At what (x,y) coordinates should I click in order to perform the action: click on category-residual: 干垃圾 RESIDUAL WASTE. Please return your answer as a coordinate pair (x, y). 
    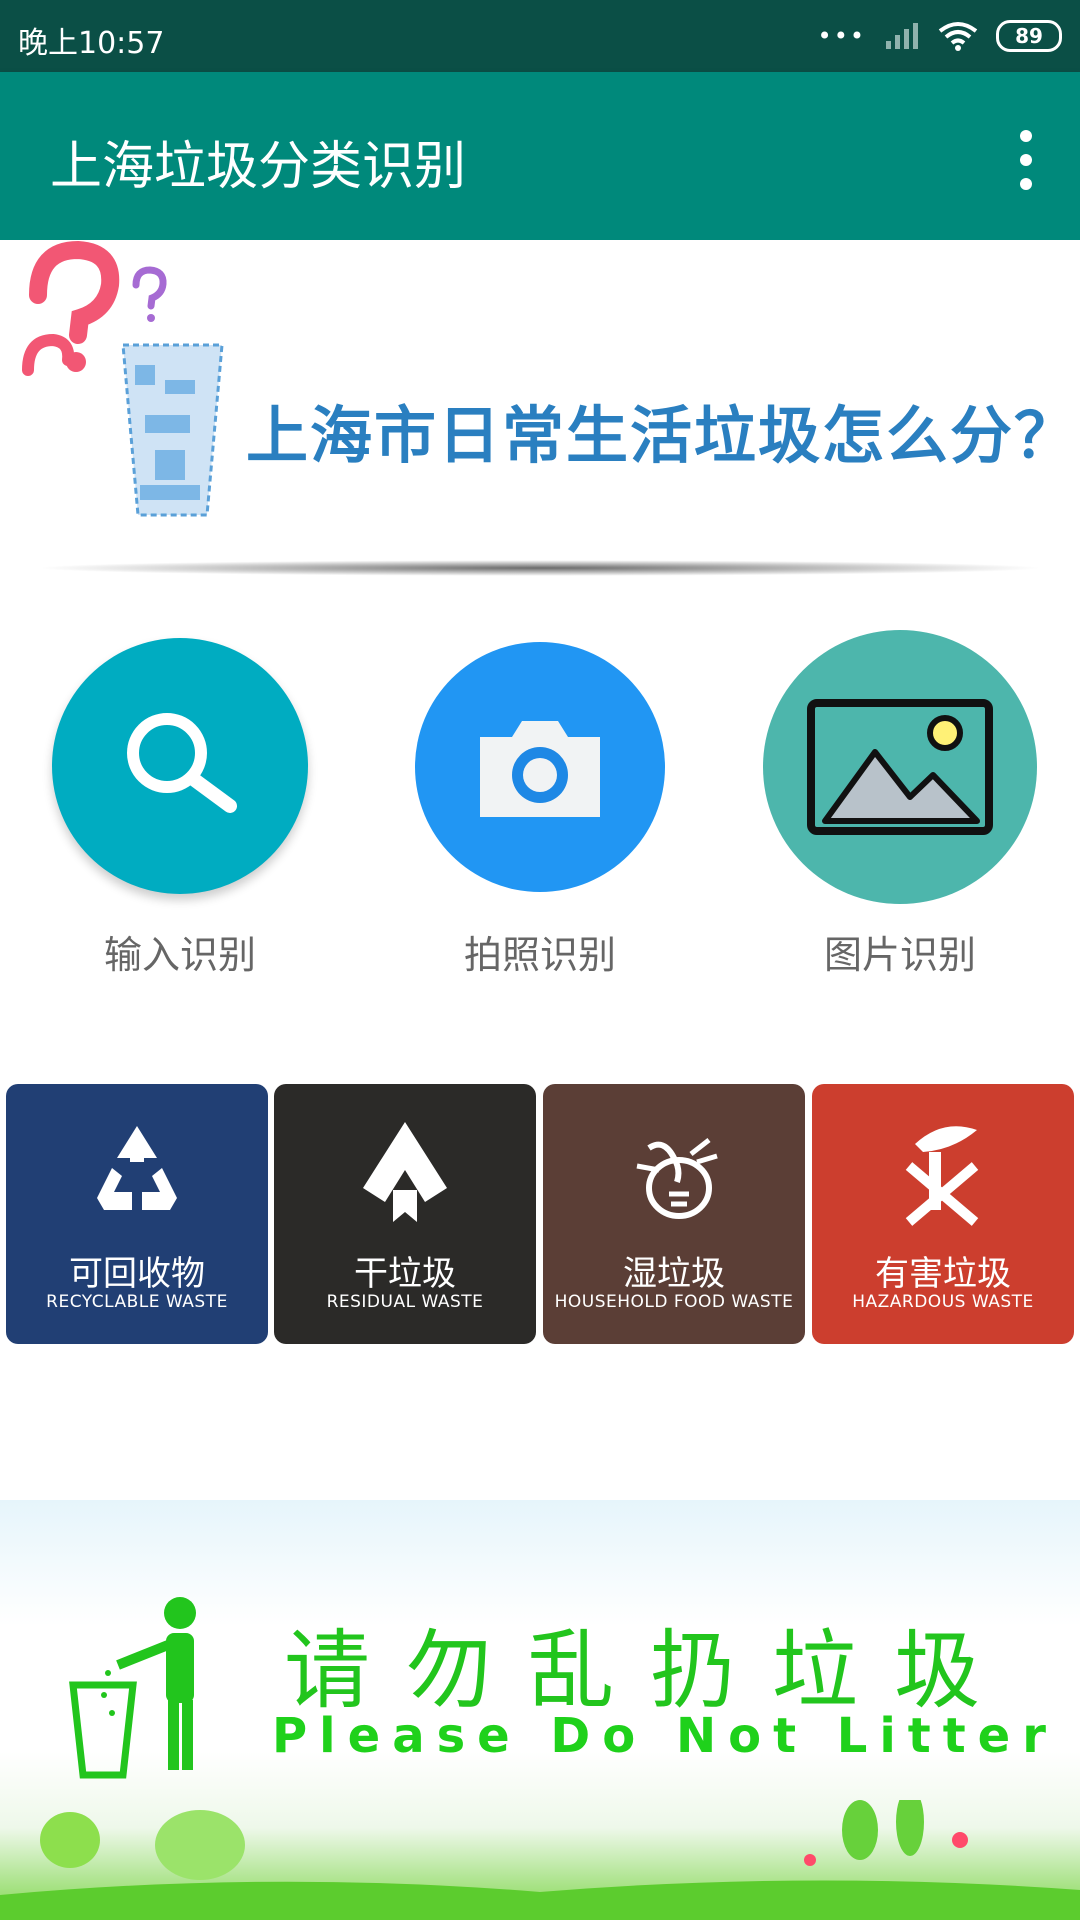
    Looking at the image, I should click on (405, 1214).